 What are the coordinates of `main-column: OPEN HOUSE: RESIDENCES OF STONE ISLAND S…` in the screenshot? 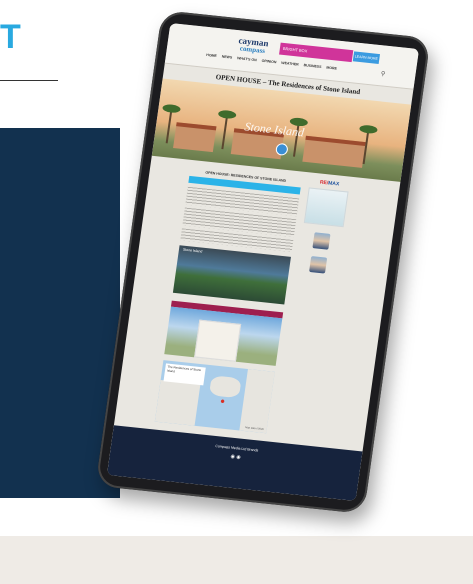 It's located at (228, 301).